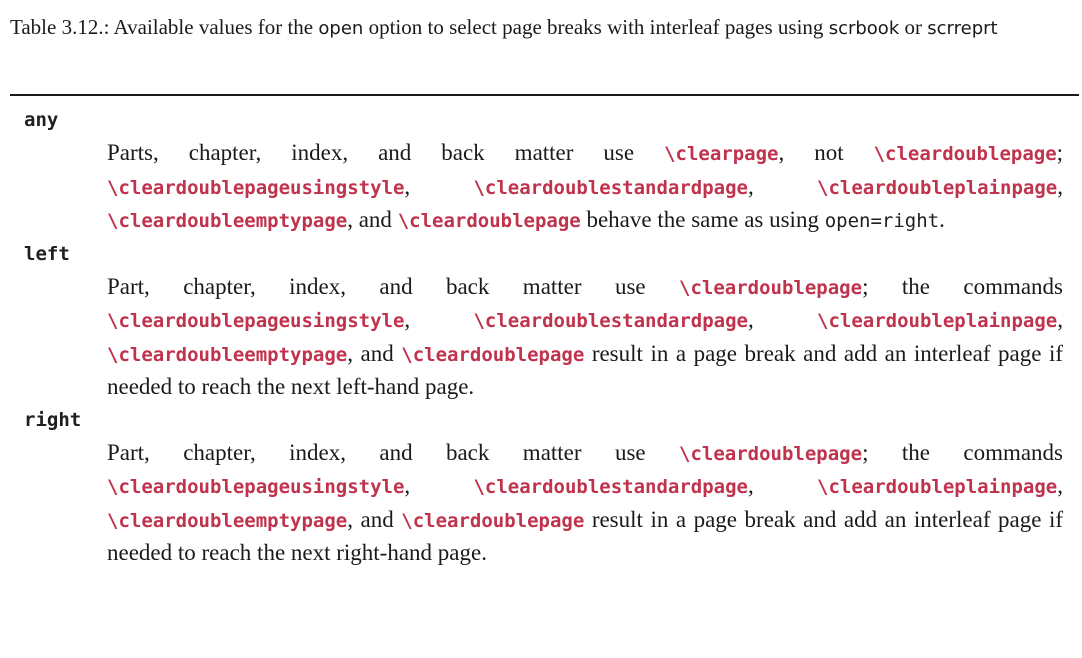 The height and width of the screenshot is (658, 1082). I want to click on caption-class-name: scrbook, so click(864, 28).